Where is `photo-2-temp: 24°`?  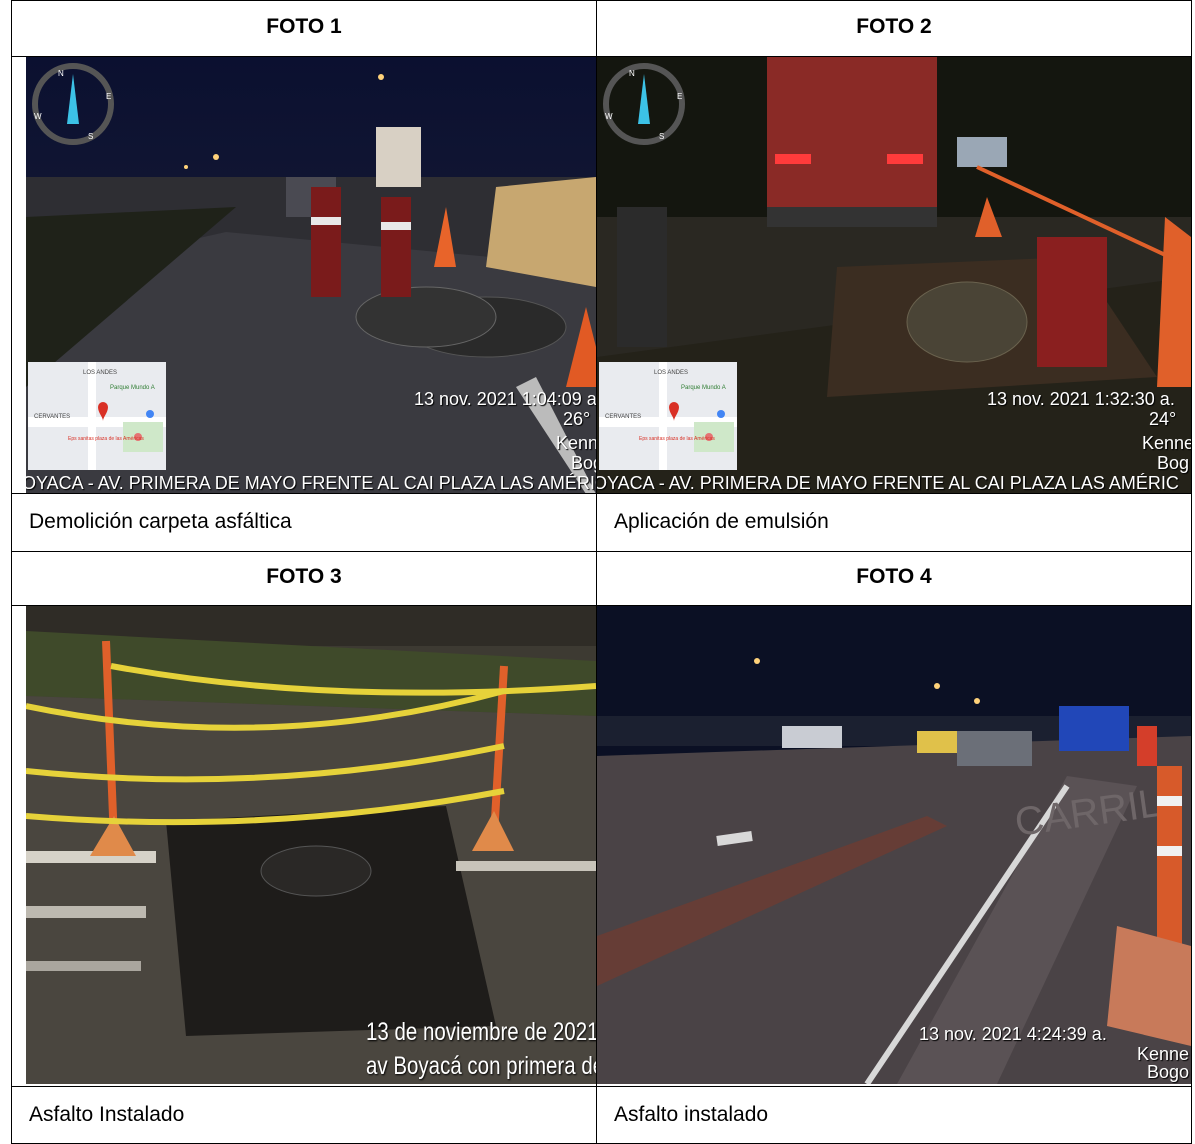
photo-2-temp: 24° is located at coordinates (1163, 419).